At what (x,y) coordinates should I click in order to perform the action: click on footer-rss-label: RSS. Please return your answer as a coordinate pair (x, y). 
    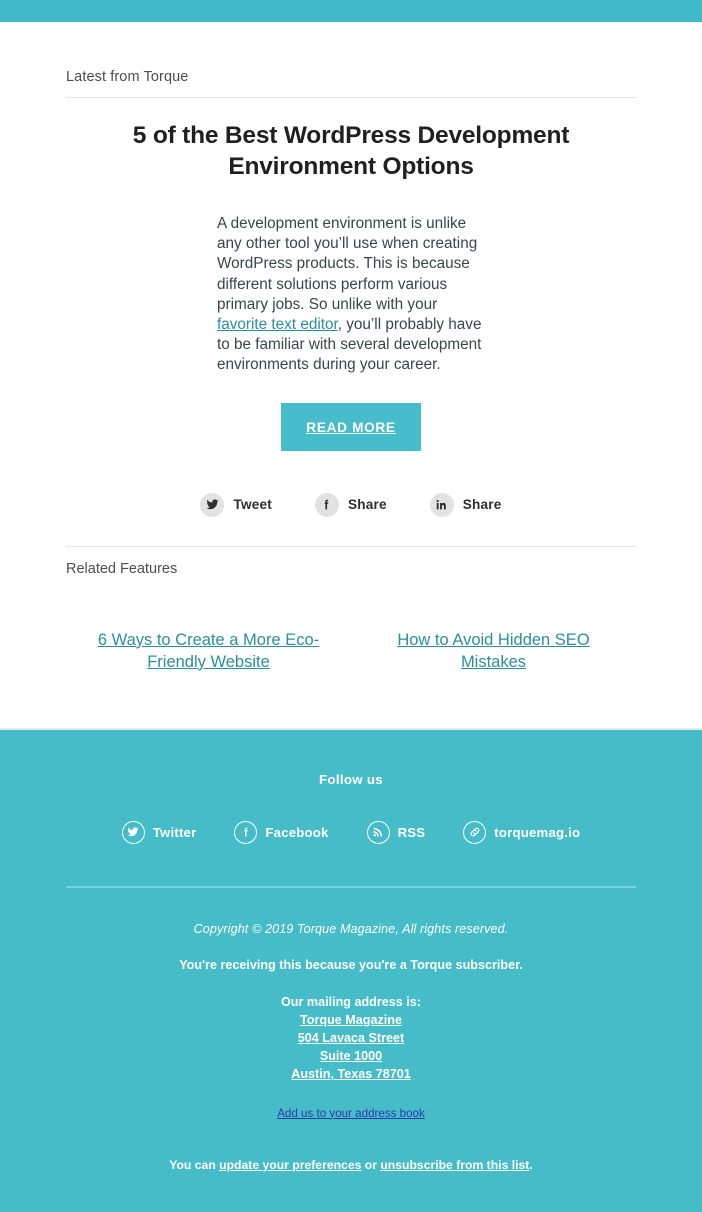
    Looking at the image, I should click on (411, 832).